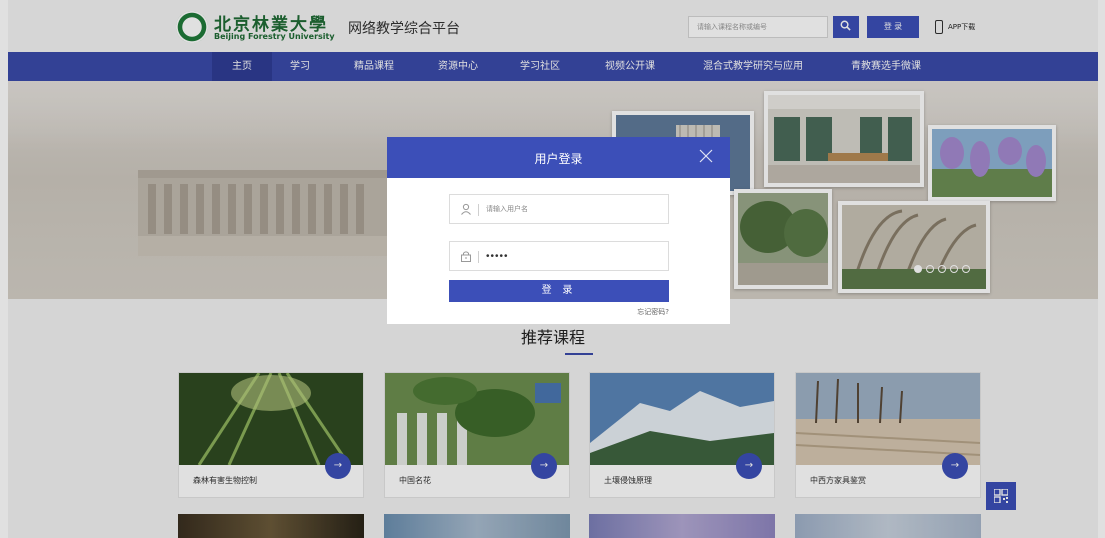 The width and height of the screenshot is (1105, 538). Describe the element at coordinates (653, 312) in the screenshot. I see `forgot-password-link: 忘记密码?` at that location.